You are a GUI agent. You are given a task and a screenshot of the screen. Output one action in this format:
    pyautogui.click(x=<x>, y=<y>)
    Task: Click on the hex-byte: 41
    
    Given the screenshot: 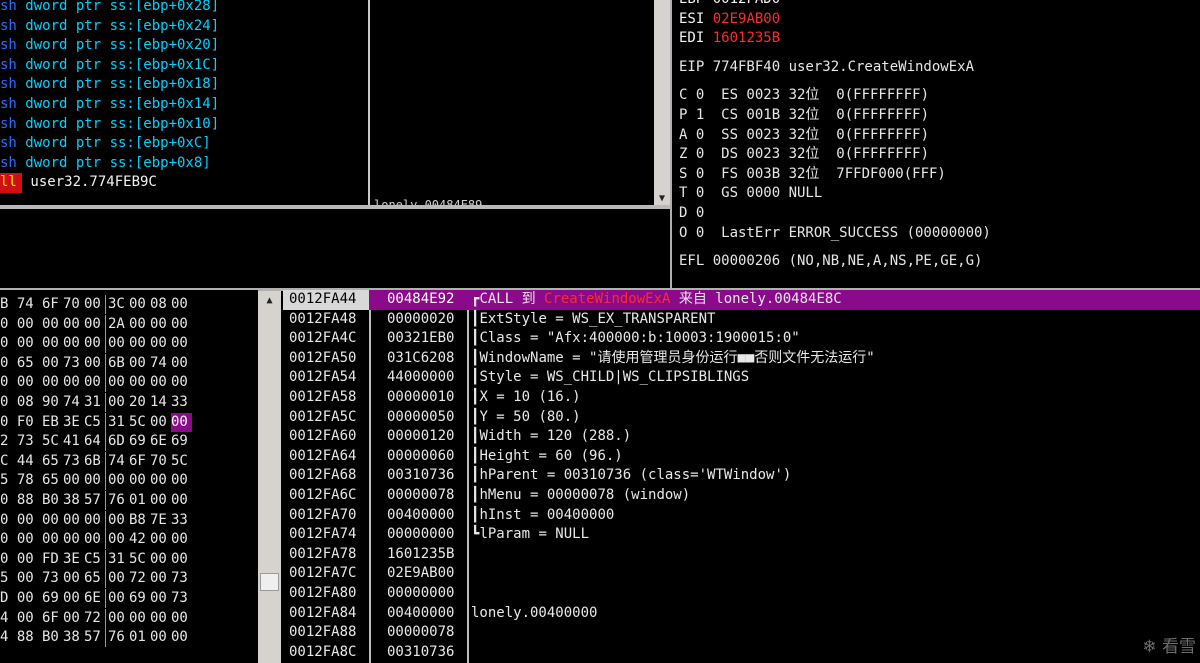 What is the action you would take?
    pyautogui.click(x=73, y=442)
    